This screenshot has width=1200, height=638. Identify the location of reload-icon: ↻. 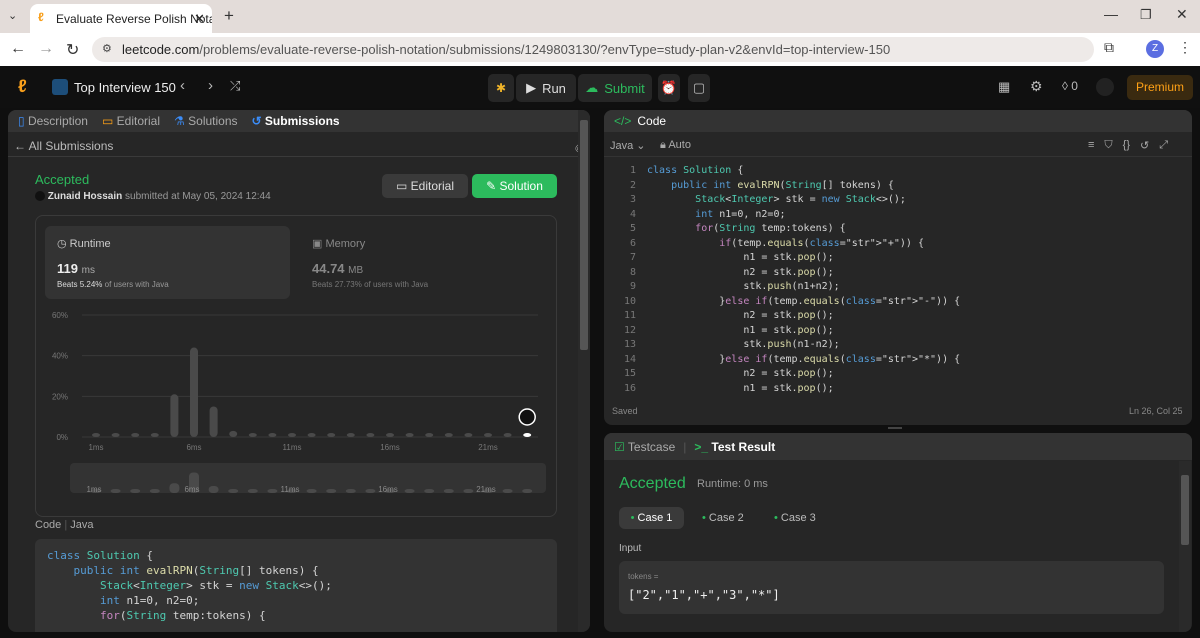
(72, 50).